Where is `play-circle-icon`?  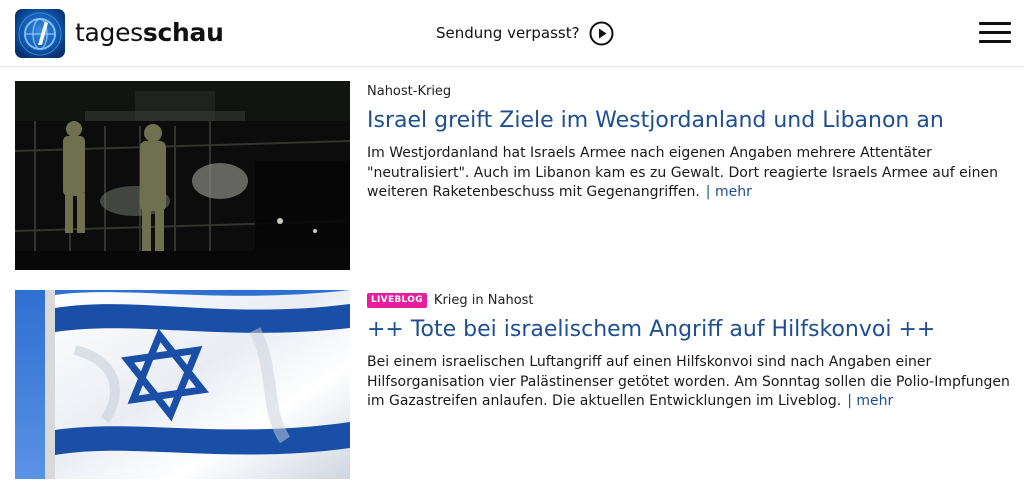
play-circle-icon is located at coordinates (601, 33).